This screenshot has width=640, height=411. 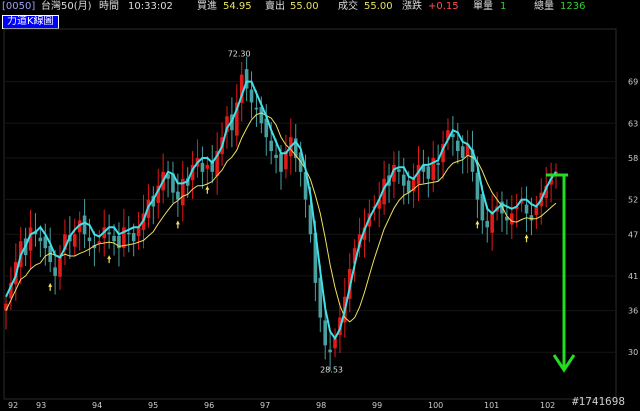 What do you see at coordinates (153, 405) in the screenshot?
I see `x-tick-95: 95` at bounding box center [153, 405].